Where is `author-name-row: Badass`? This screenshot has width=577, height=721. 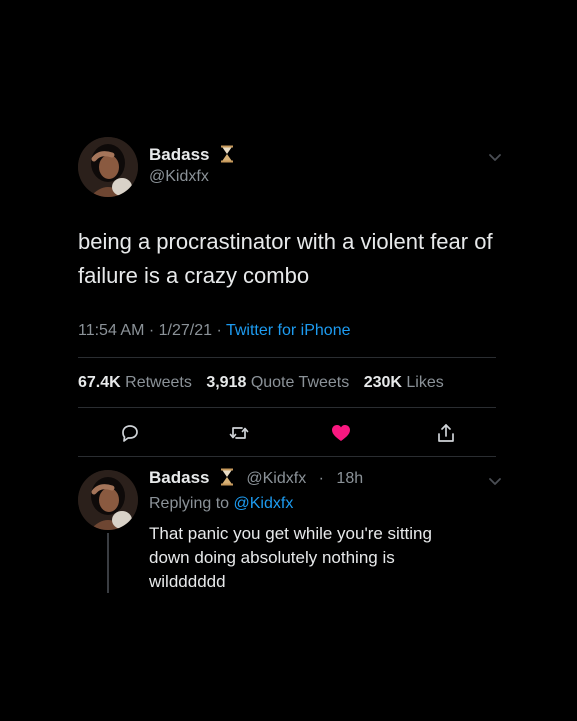
author-name-row: Badass is located at coordinates (191, 155).